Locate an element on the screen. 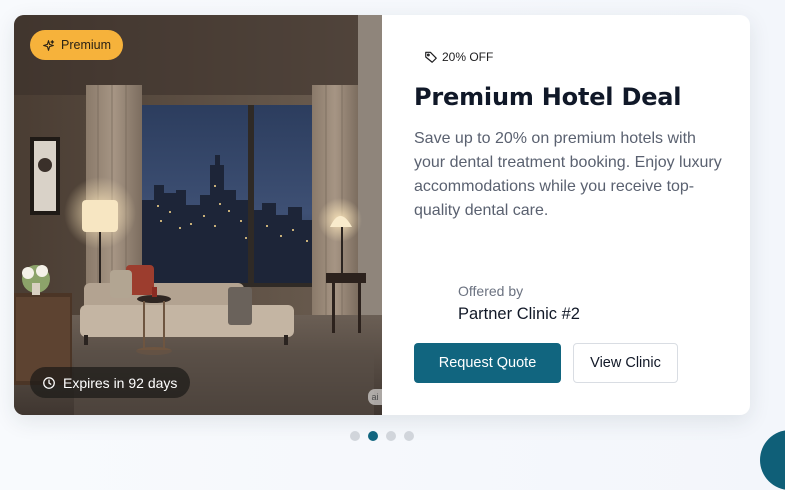  sparkles-icon is located at coordinates (48, 45).